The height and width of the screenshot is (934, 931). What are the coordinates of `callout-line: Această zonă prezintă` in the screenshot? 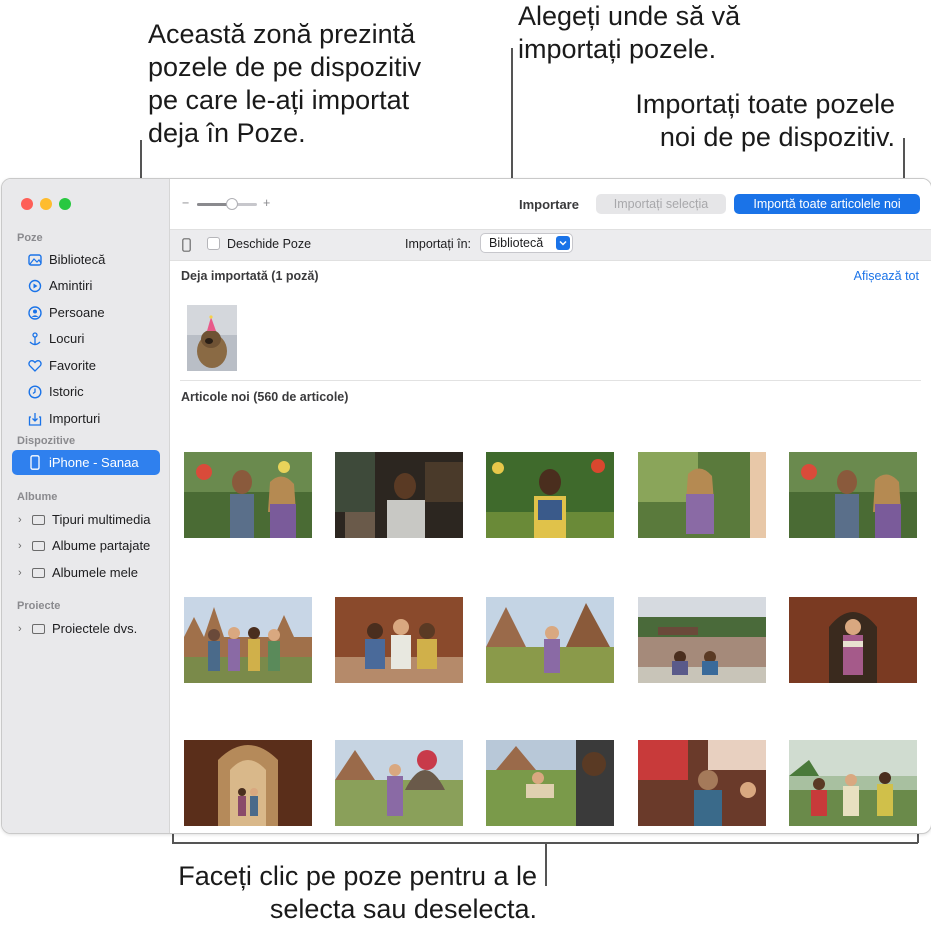 It's located at (282, 34).